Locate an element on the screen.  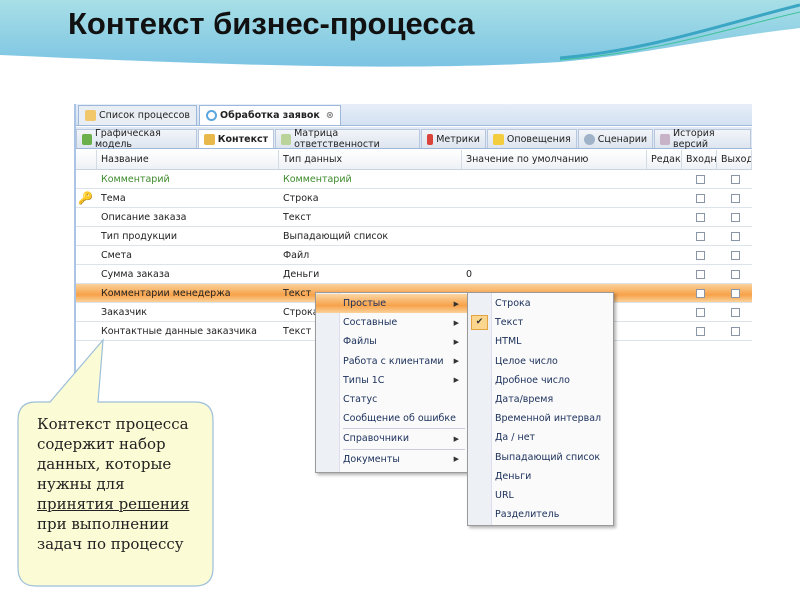
menu-item-label: Файлы is located at coordinates (360, 342).